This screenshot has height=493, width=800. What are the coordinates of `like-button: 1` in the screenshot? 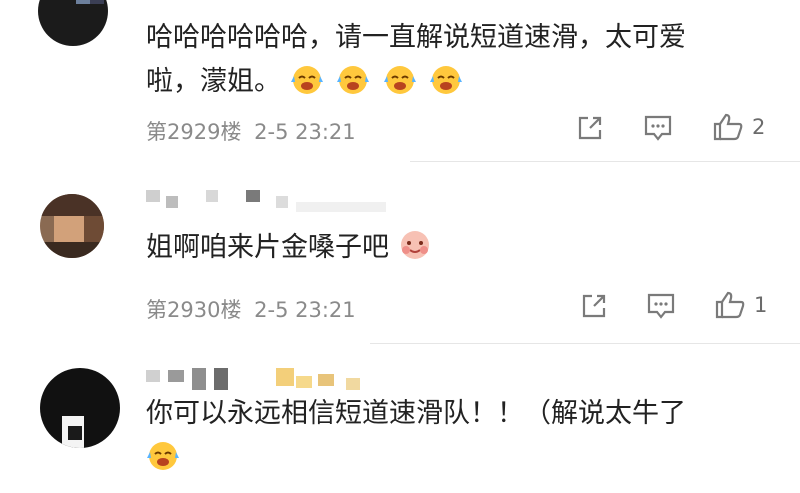 It's located at (740, 305).